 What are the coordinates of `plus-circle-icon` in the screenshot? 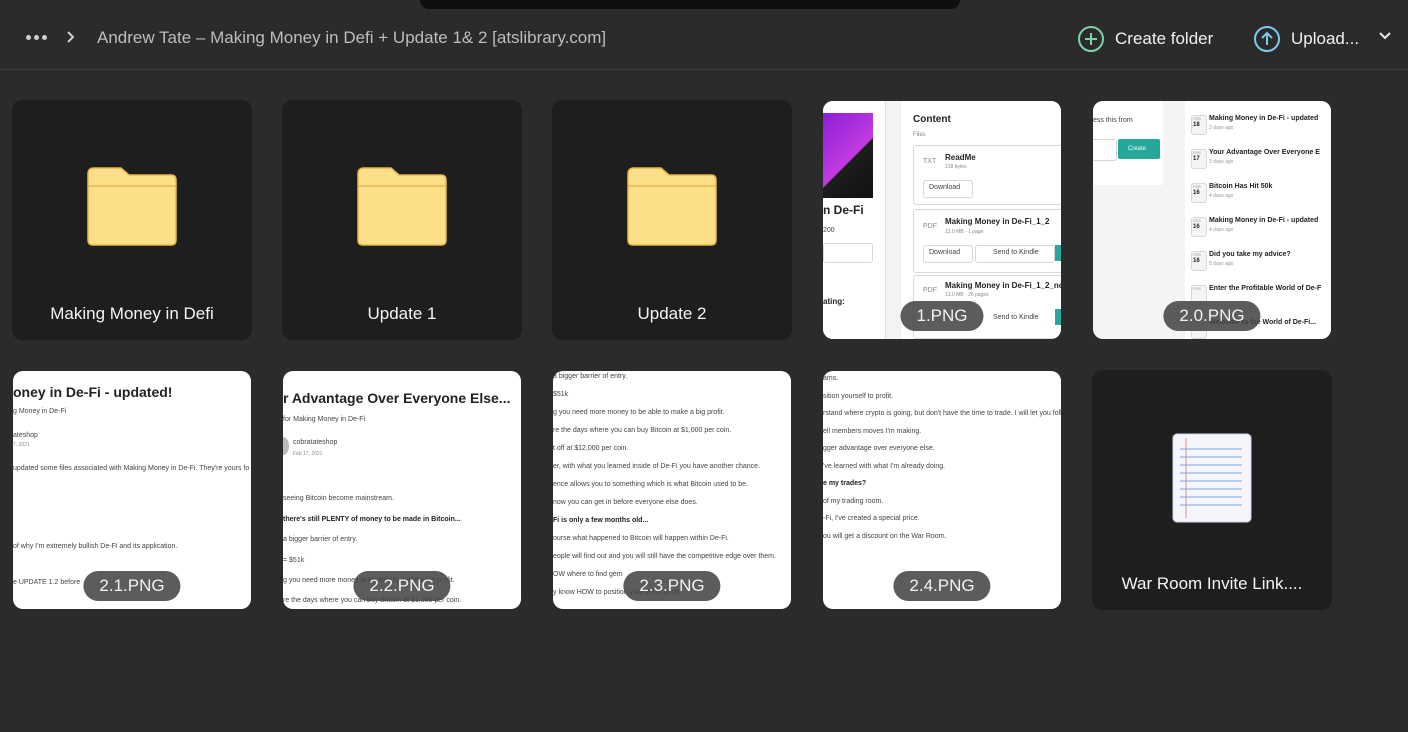 It's located at (1091, 39).